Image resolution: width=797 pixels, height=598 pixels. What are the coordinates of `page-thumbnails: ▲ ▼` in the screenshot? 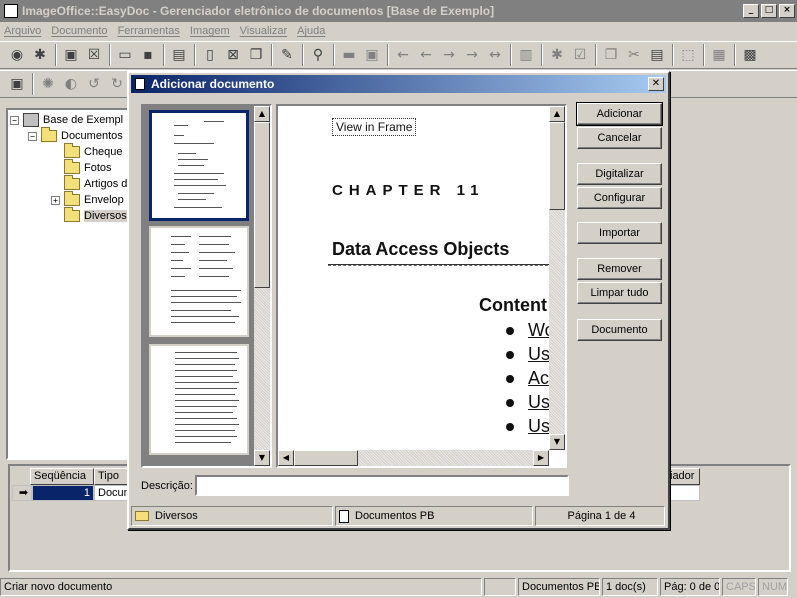 It's located at (206, 286).